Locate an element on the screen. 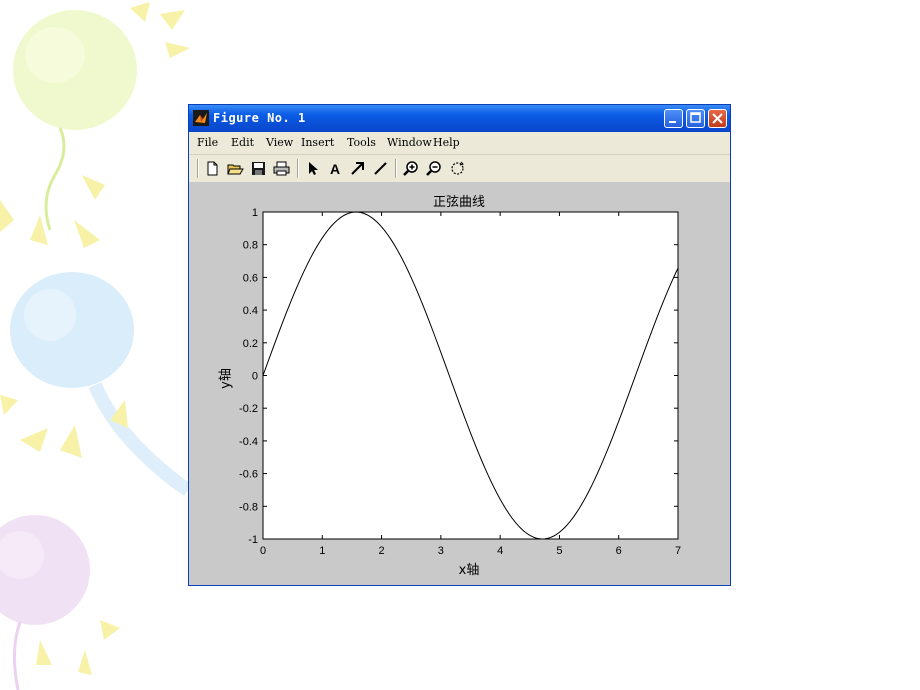 The height and width of the screenshot is (690, 920). menu-help-label: Help is located at coordinates (446, 142).